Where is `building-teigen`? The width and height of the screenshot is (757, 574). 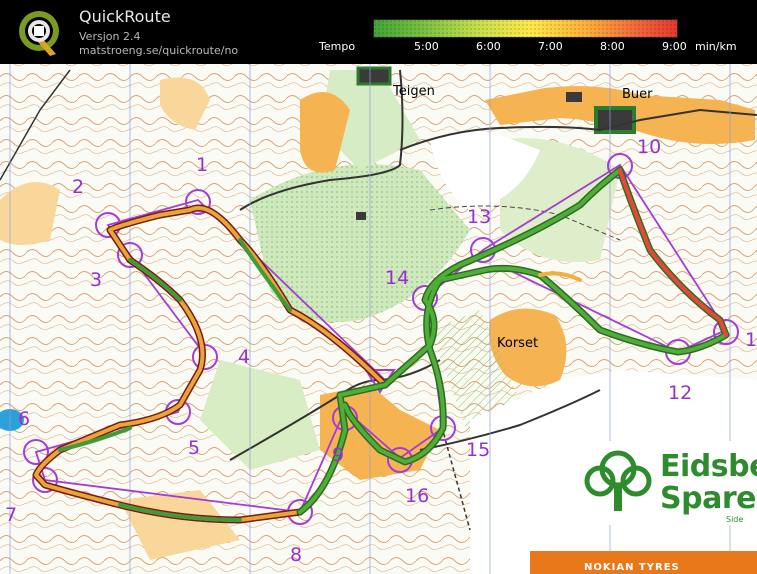 building-teigen is located at coordinates (374, 76).